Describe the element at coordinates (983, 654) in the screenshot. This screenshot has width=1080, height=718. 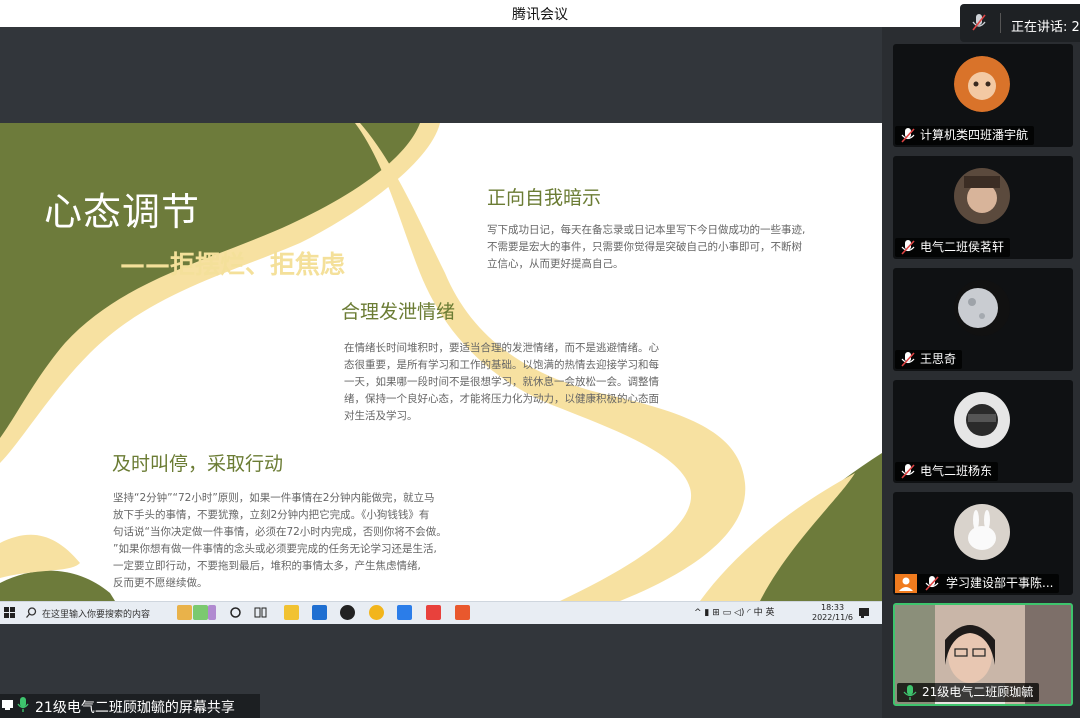
I see `participant-tile-active-speaker: 21级电气二班顾珈毓` at that location.